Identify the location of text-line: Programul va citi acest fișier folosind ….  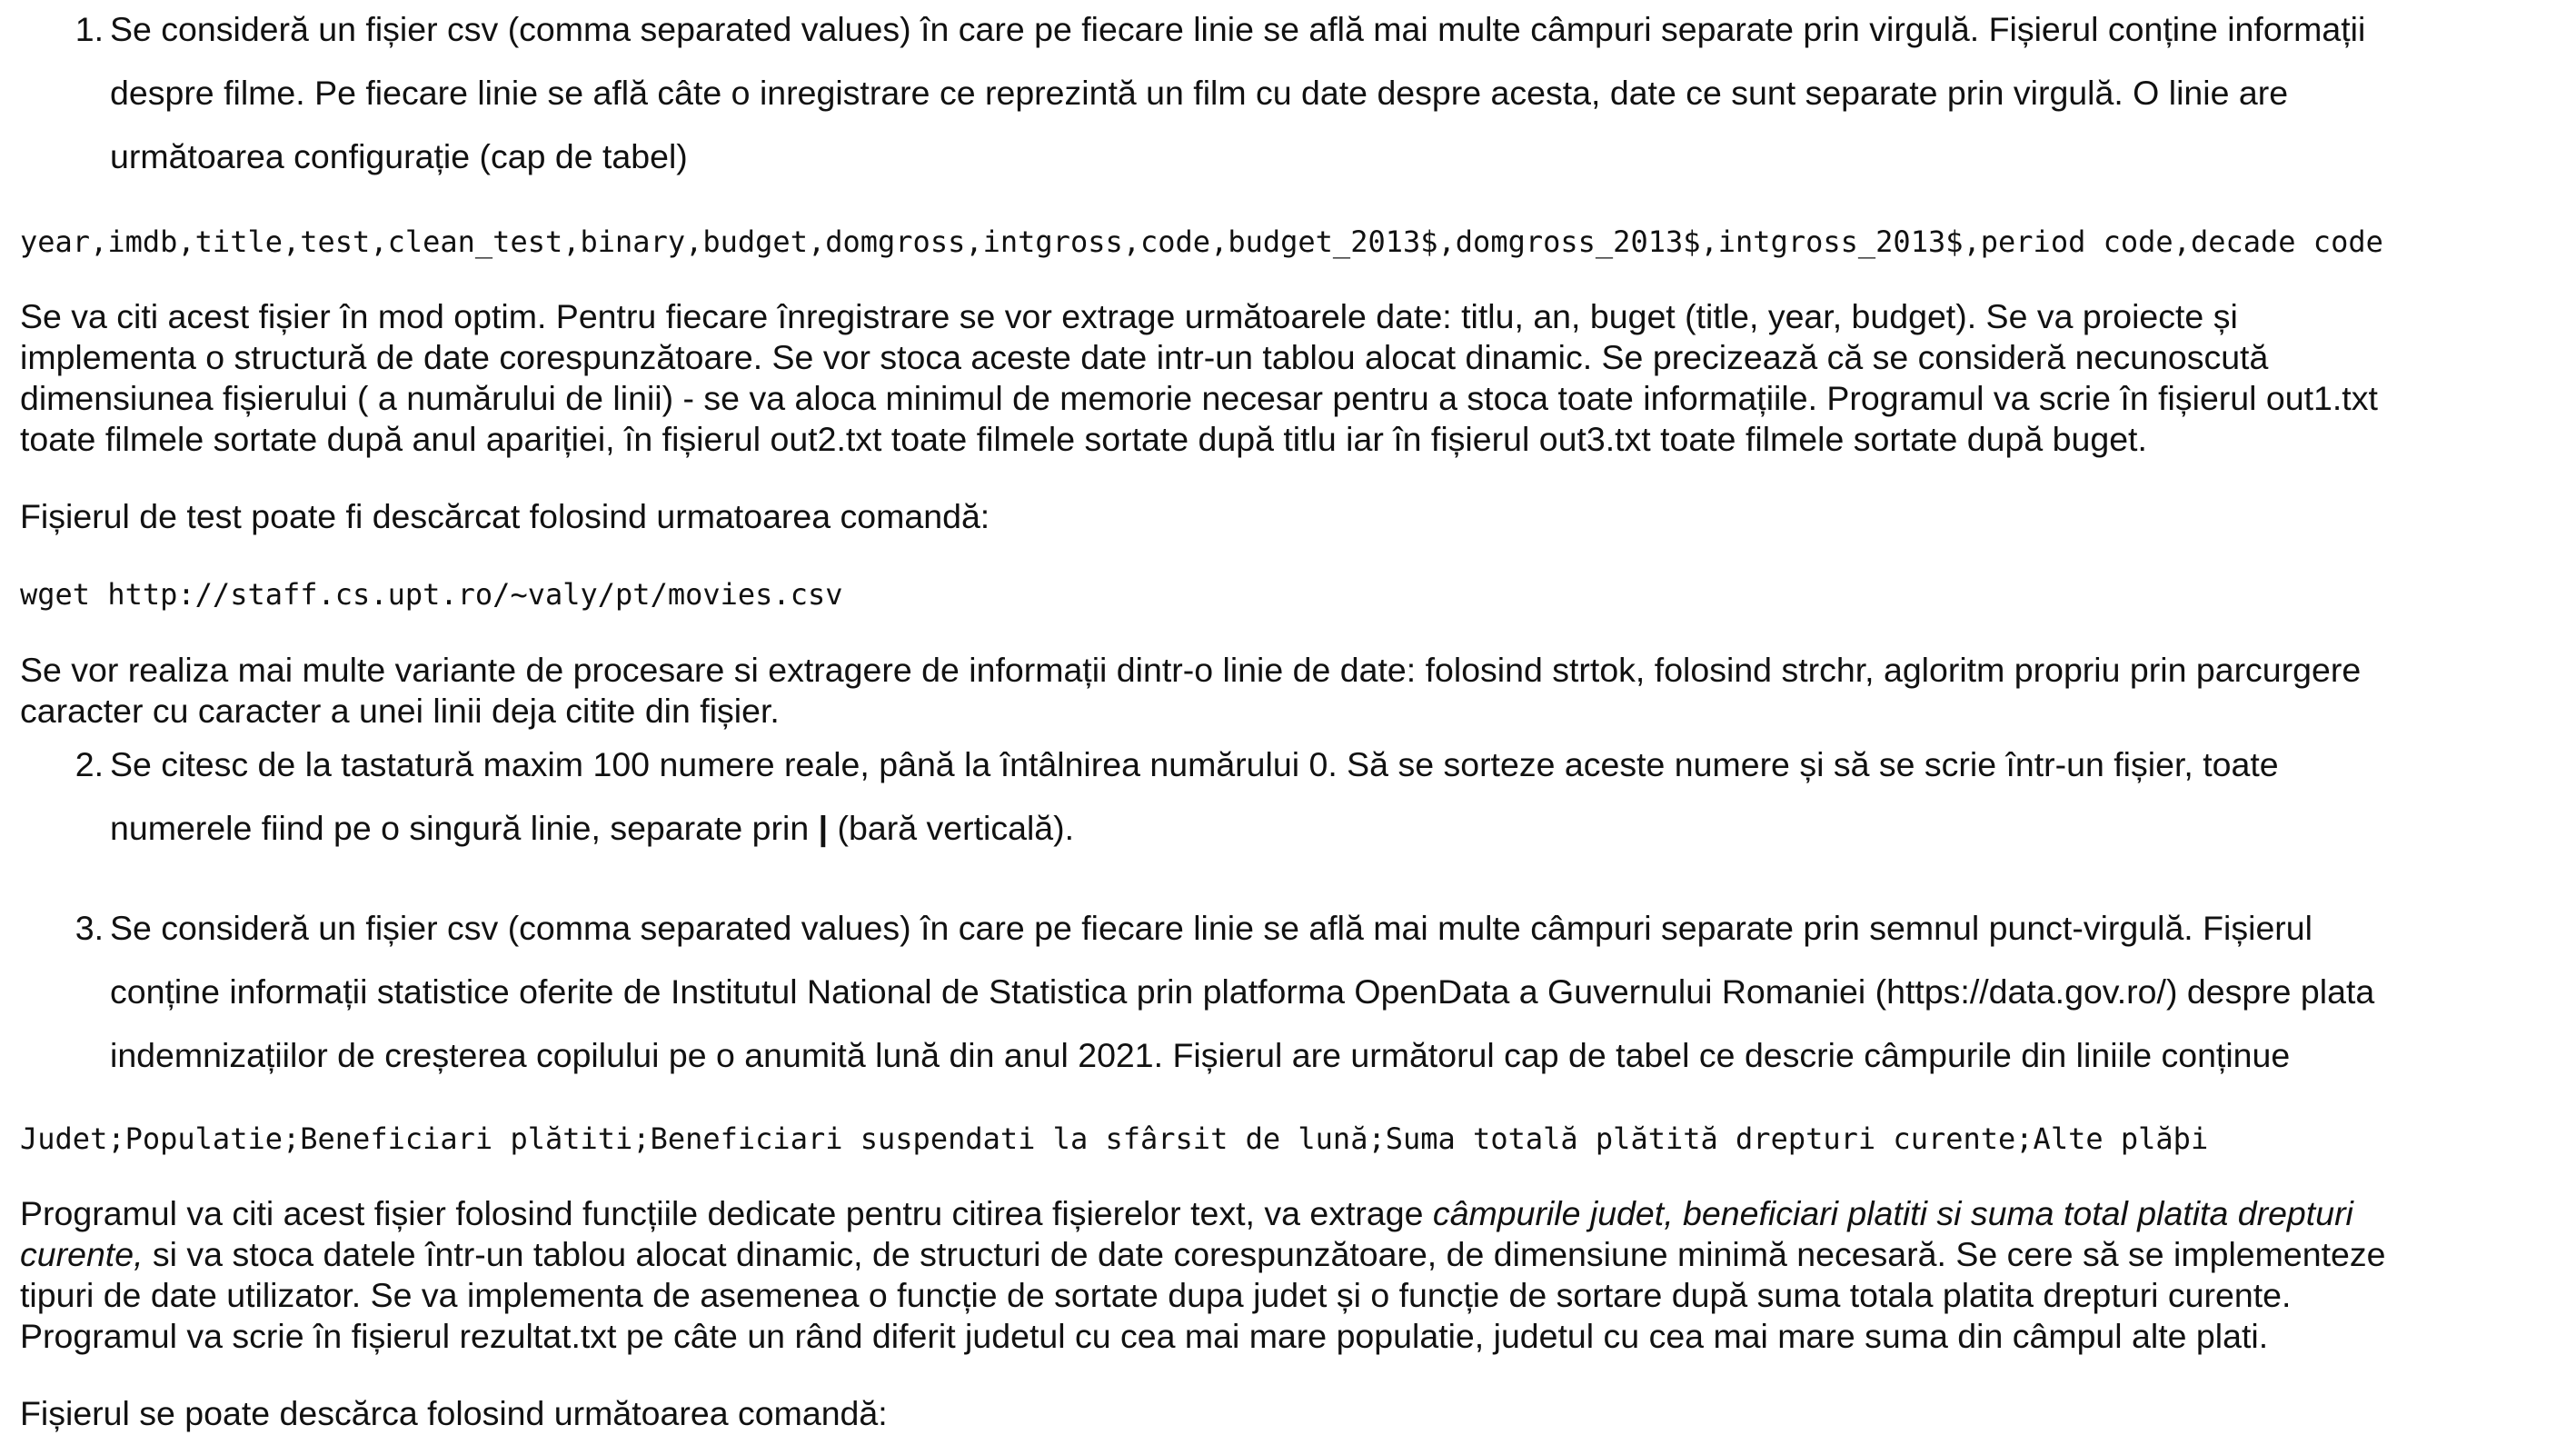
(1293, 1213).